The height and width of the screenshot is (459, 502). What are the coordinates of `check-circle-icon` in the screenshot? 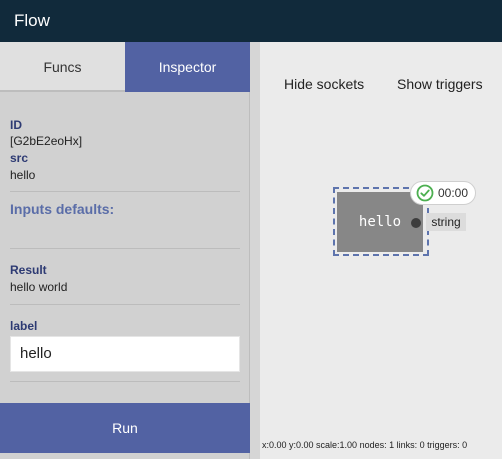 It's located at (425, 193).